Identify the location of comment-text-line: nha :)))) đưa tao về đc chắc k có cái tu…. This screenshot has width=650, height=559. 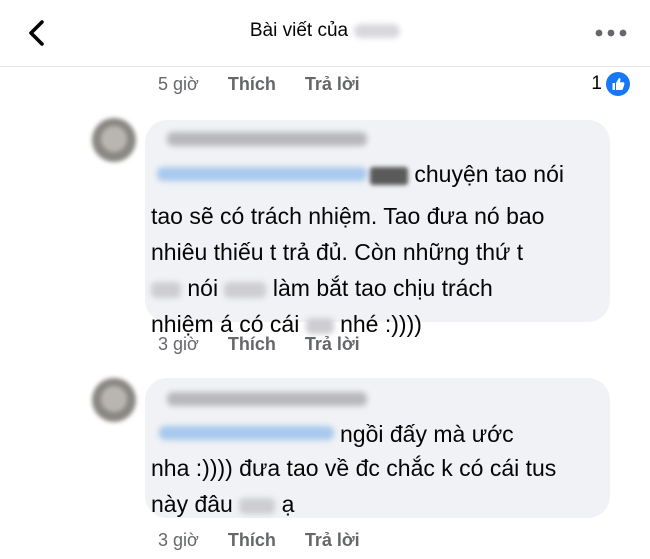
(354, 468).